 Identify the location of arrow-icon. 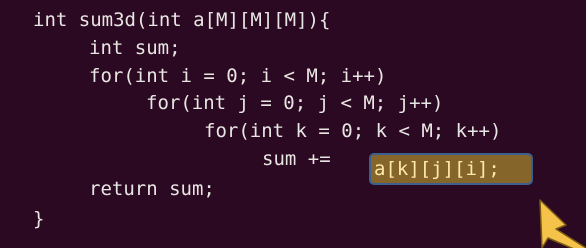
(562, 223).